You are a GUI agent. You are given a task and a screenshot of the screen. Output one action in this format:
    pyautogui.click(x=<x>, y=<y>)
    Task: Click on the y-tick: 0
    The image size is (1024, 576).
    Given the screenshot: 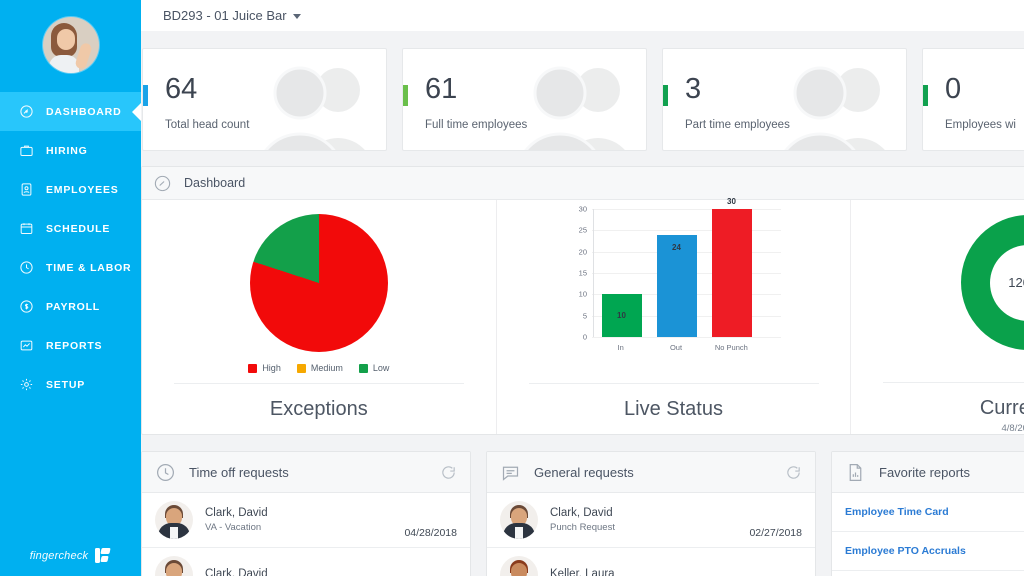 What is the action you would take?
    pyautogui.click(x=584, y=337)
    